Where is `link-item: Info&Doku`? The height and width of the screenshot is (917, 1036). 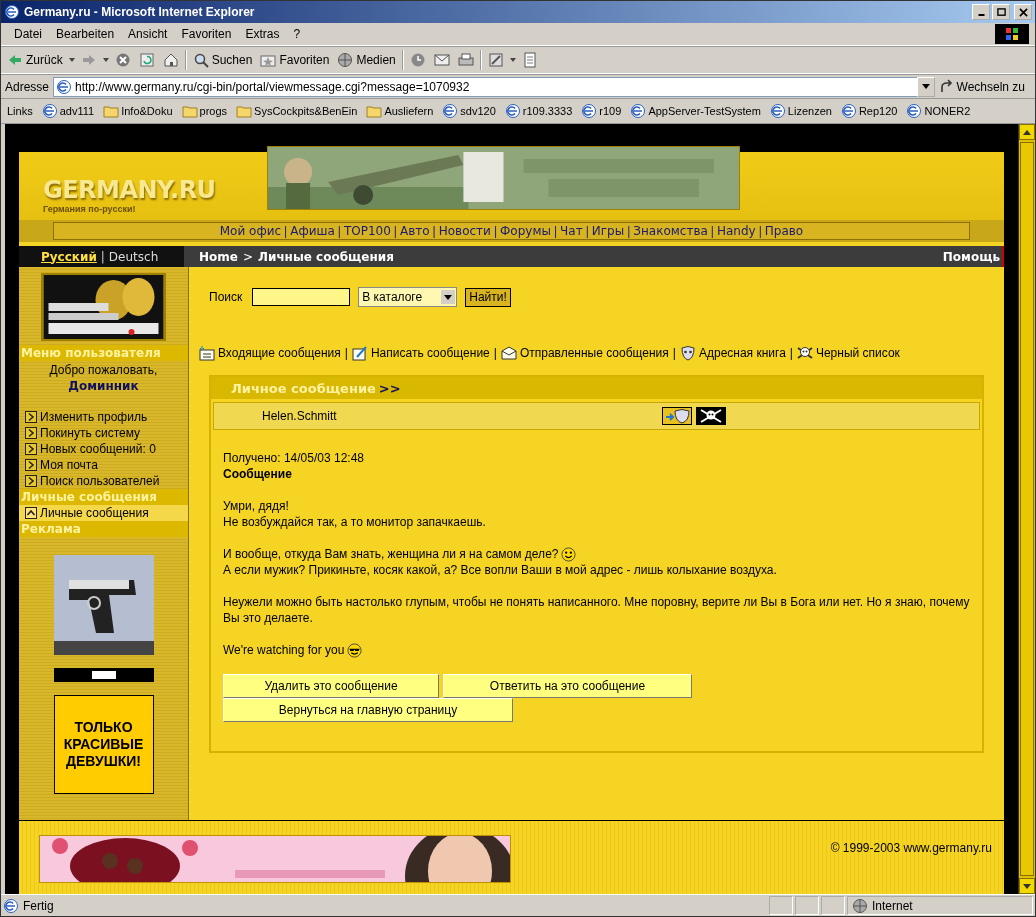 link-item: Info&Doku is located at coordinates (138, 111).